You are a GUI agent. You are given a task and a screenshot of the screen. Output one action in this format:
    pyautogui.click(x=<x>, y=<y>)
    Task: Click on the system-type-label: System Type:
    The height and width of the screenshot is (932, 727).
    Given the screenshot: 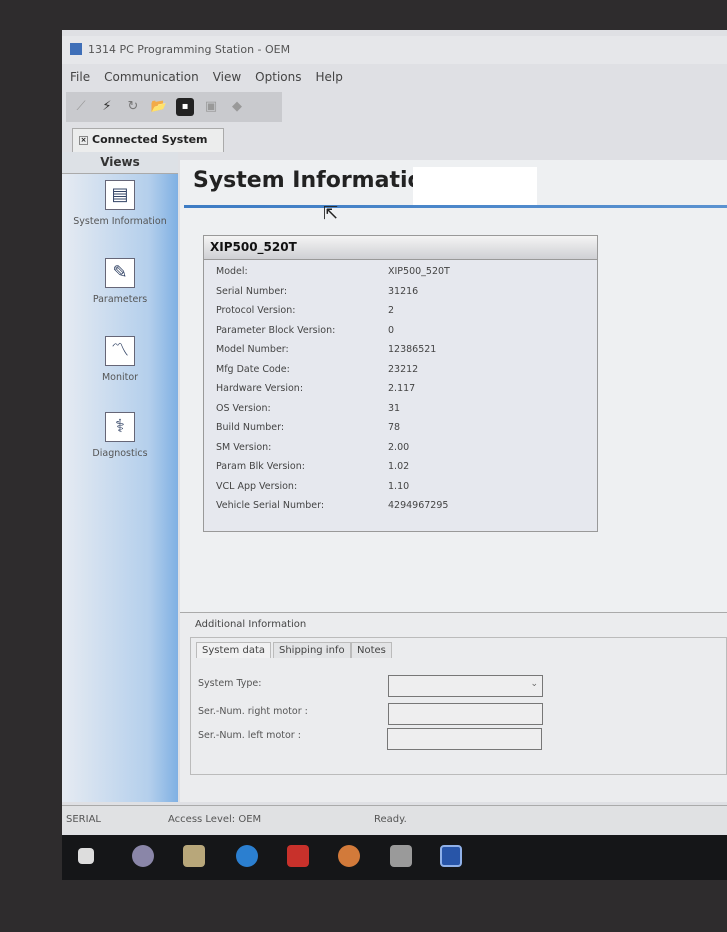 What is the action you would take?
    pyautogui.click(x=230, y=683)
    